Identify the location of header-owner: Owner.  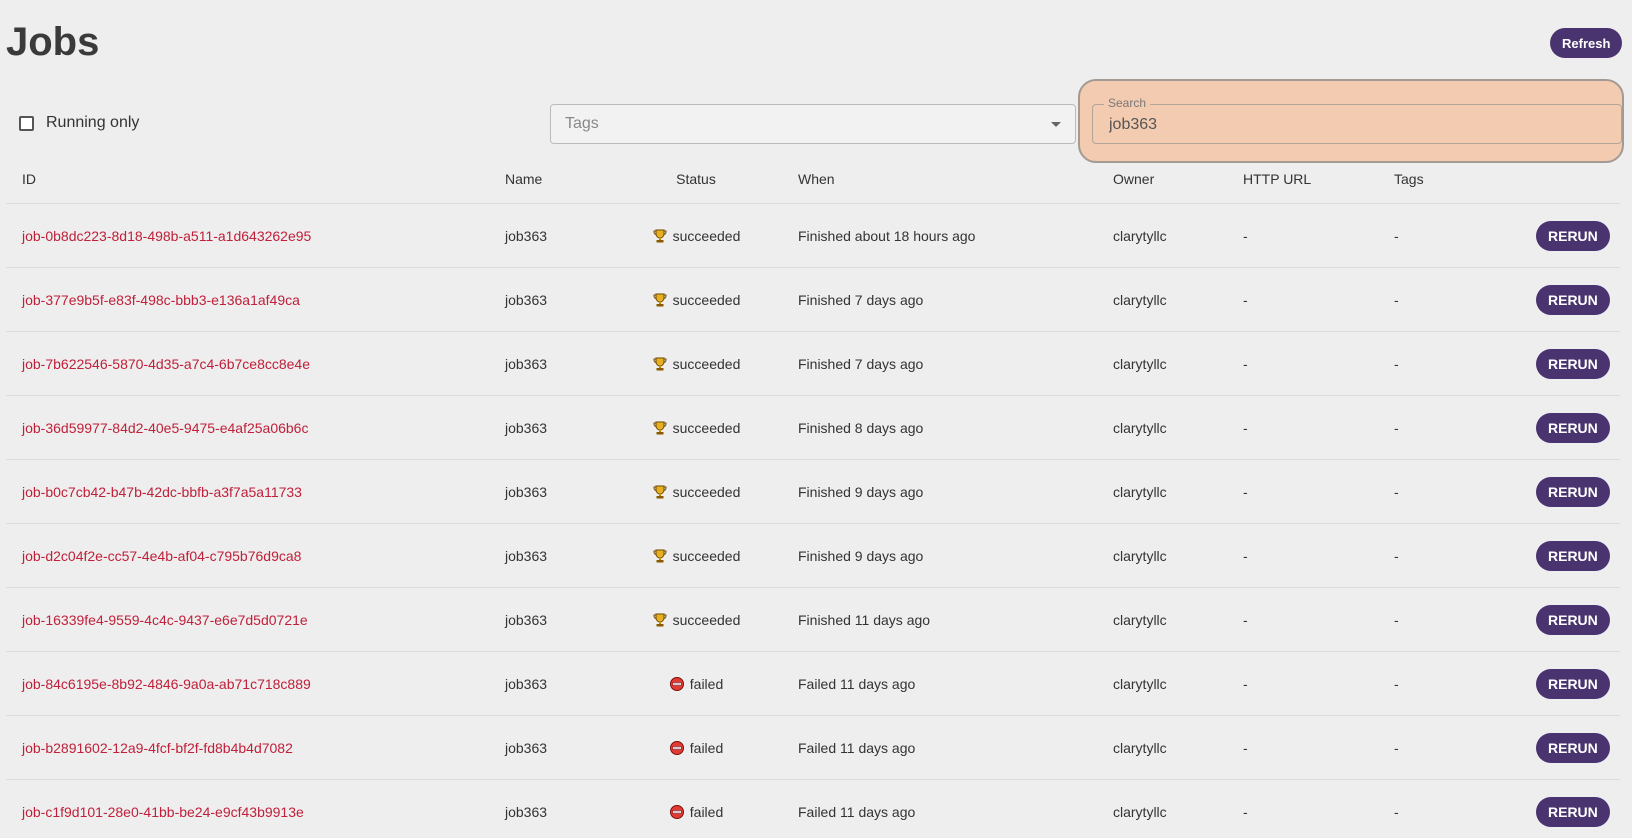
(1134, 179).